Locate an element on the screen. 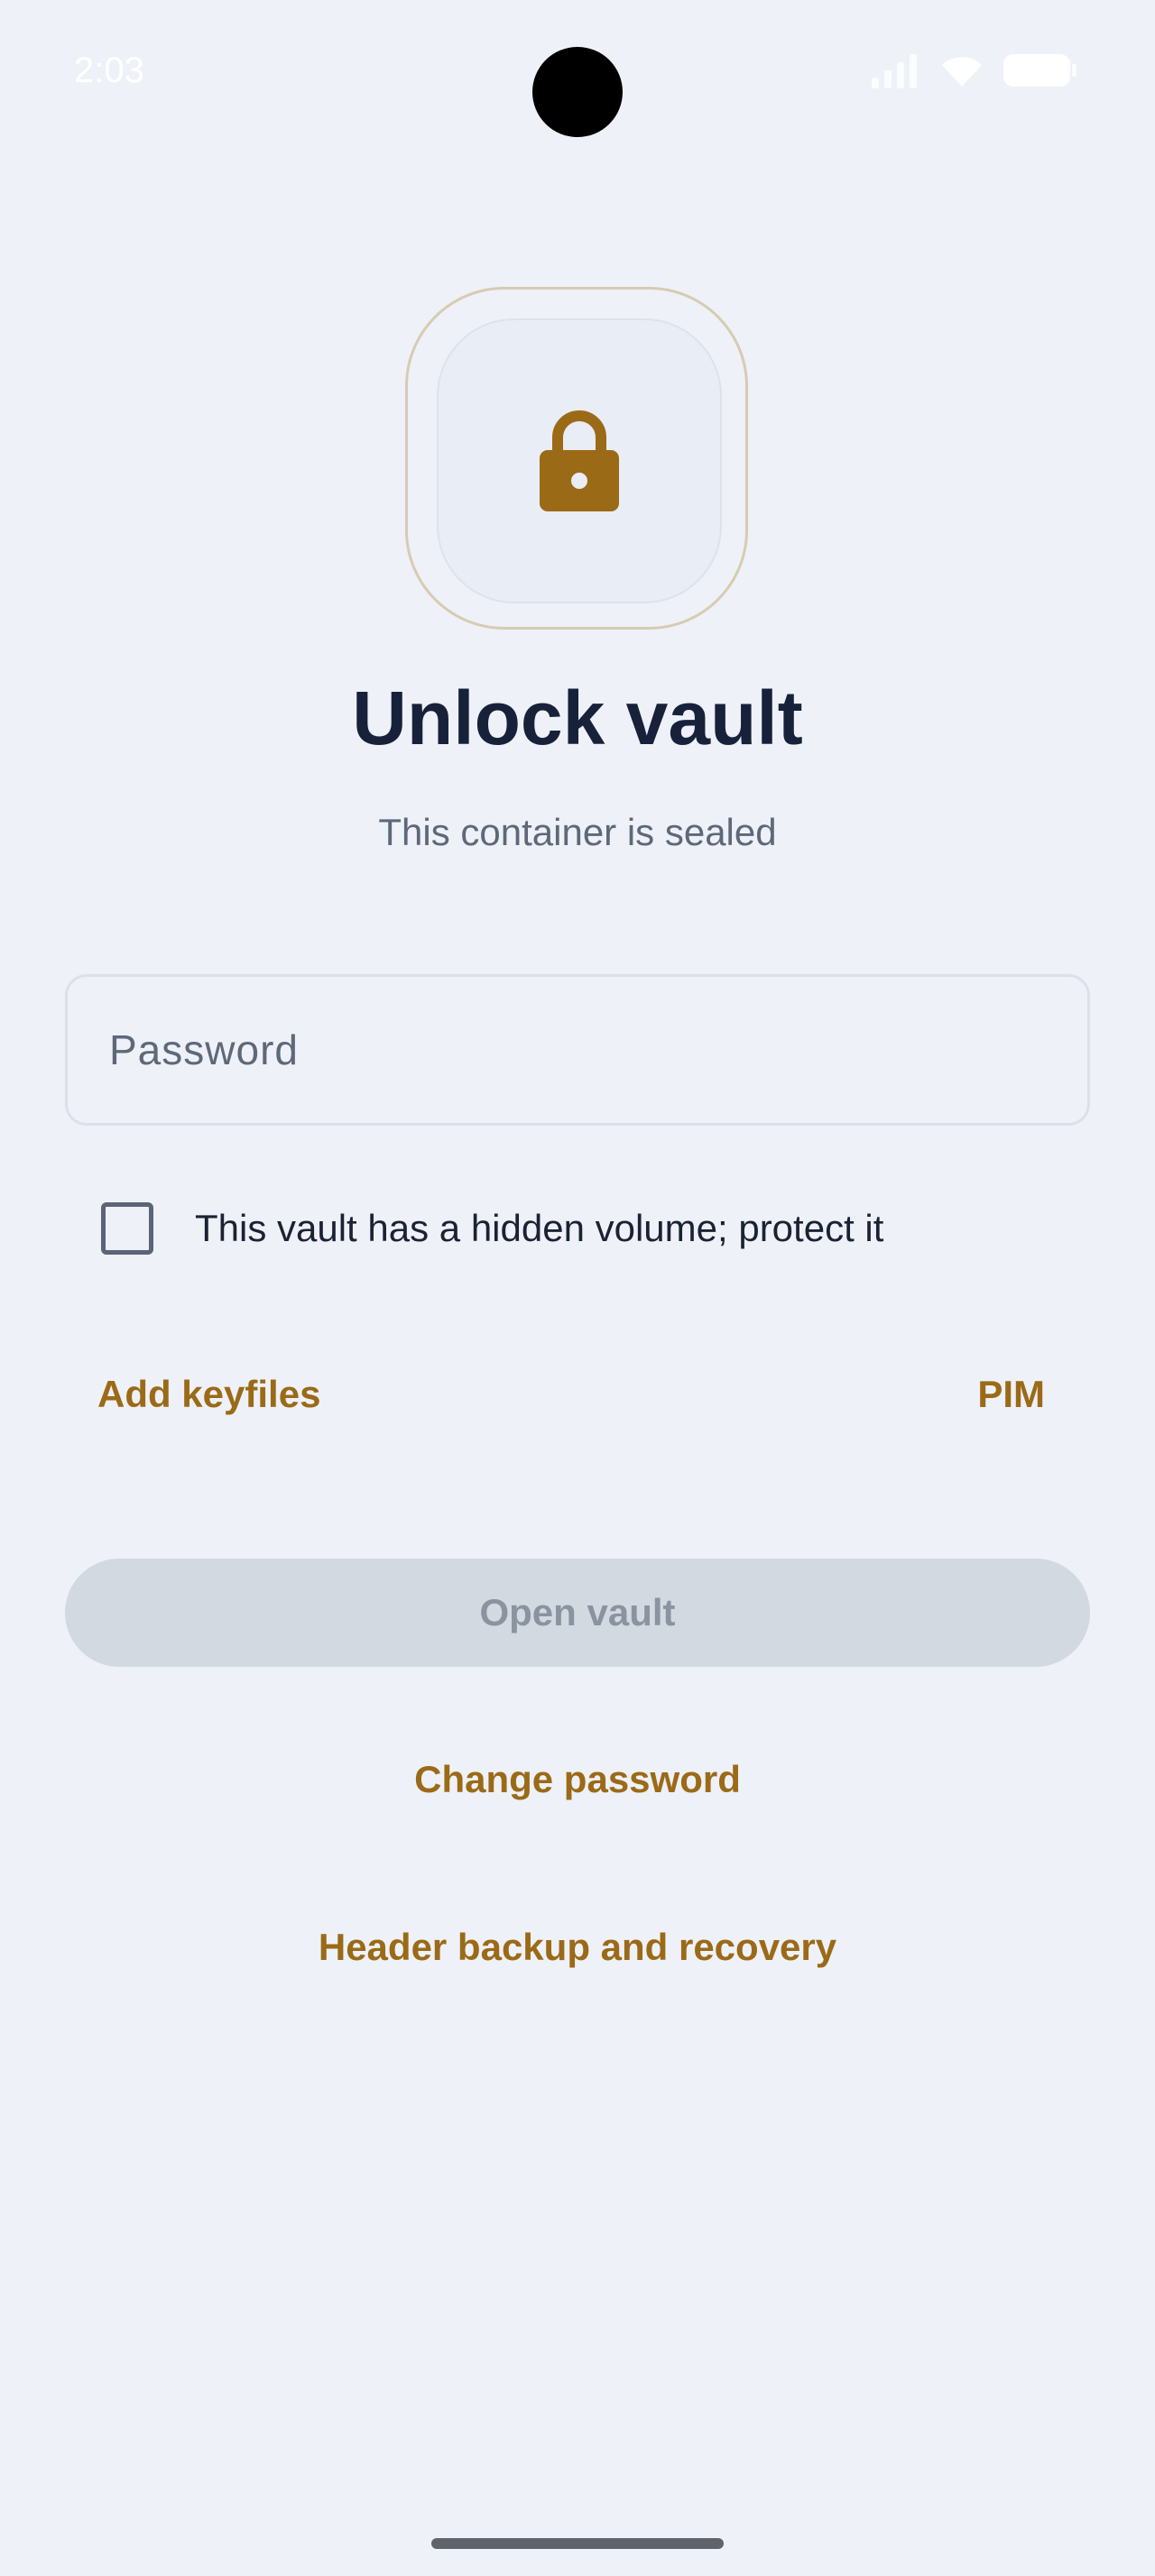 Image resolution: width=1155 pixels, height=2576 pixels. wifi-icon is located at coordinates (962, 70).